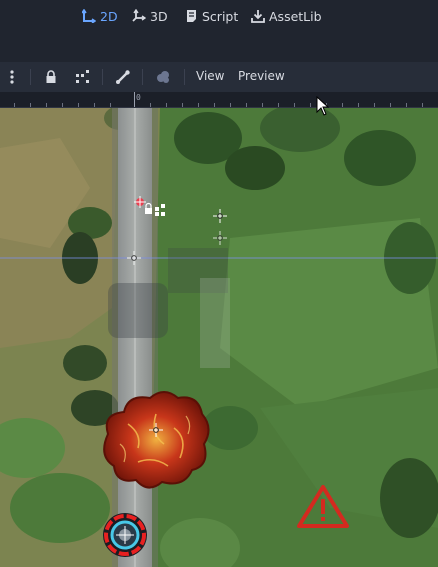  What do you see at coordinates (258, 16) in the screenshot?
I see `assetlib-icon` at bounding box center [258, 16].